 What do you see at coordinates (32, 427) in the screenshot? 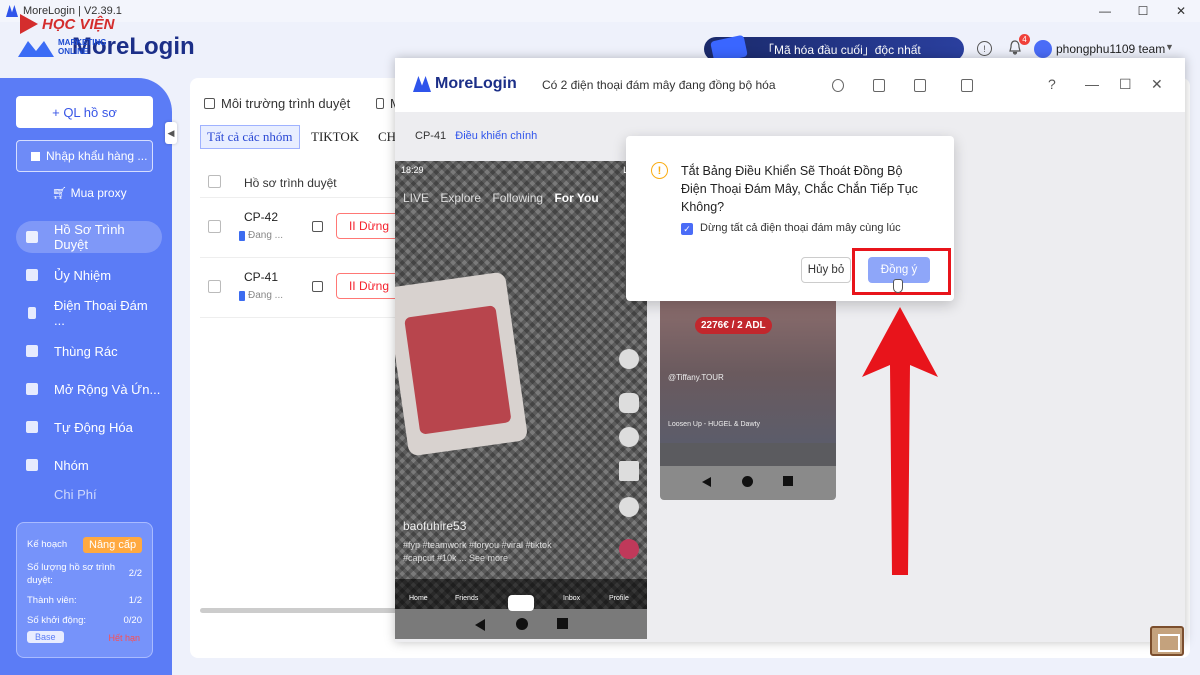
I see `robot-icon` at bounding box center [32, 427].